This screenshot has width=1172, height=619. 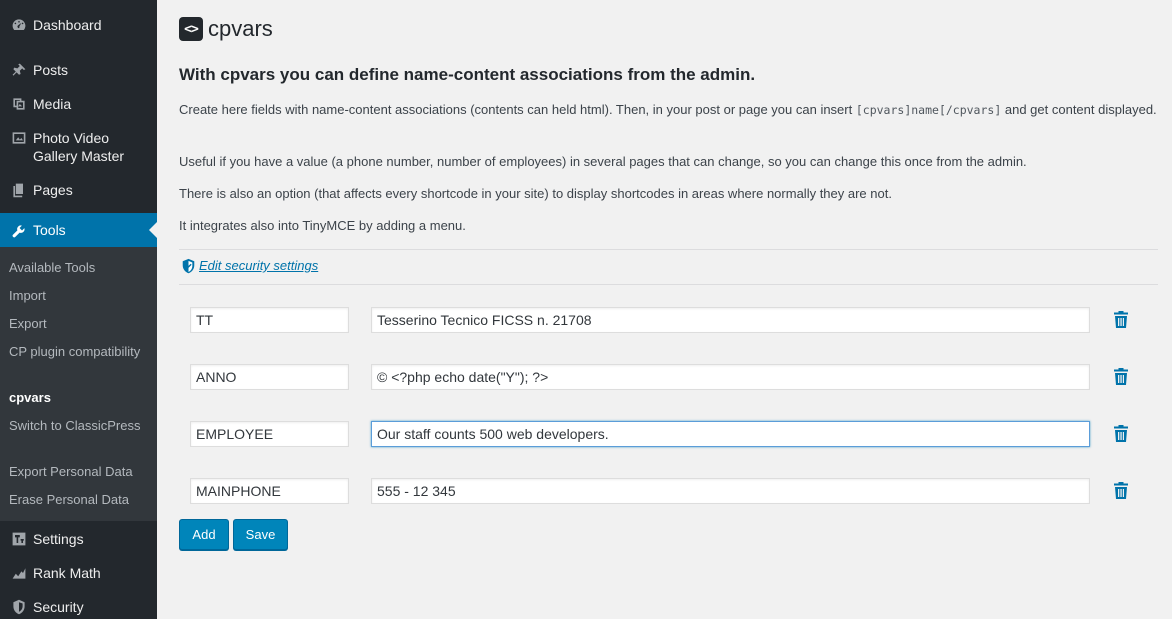 What do you see at coordinates (191, 29) in the screenshot?
I see `code-icon: <>` at bounding box center [191, 29].